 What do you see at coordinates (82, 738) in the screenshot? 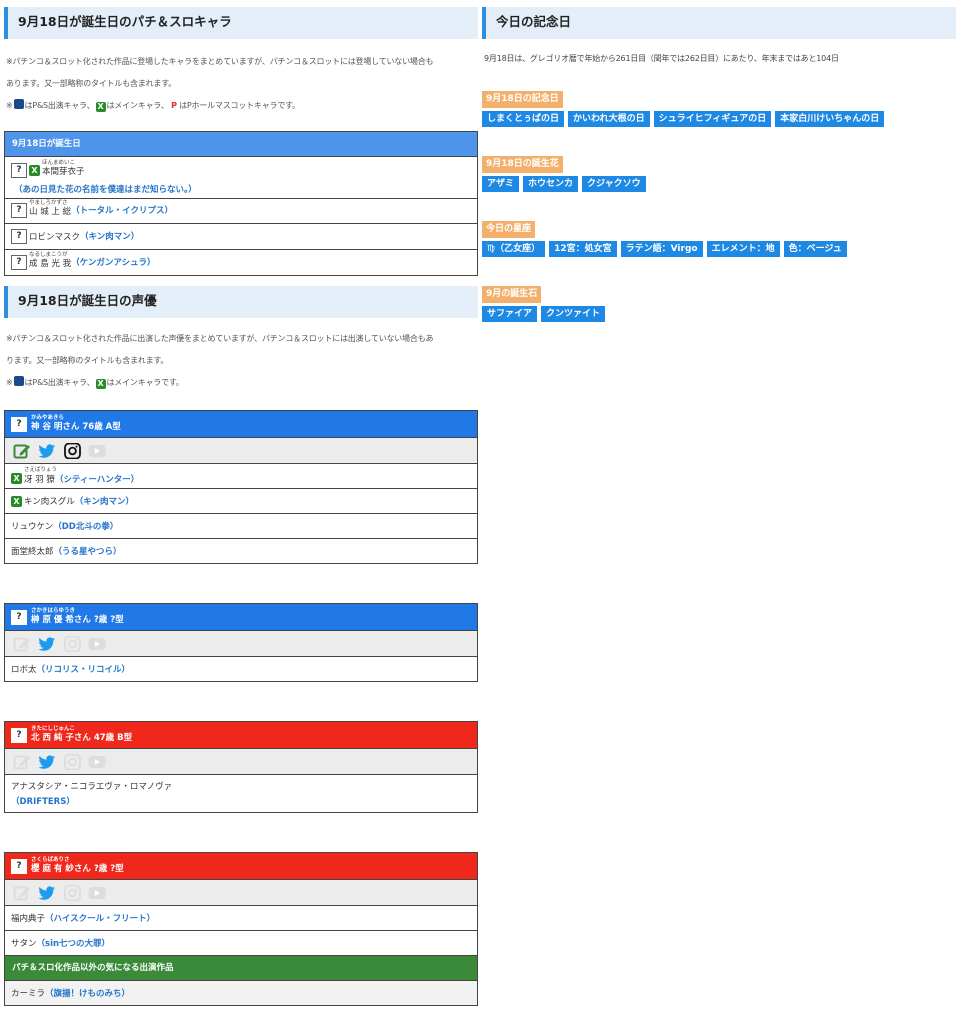
I see `voice-actor-name: 北 西 純 子さん 47歳 B型` at bounding box center [82, 738].